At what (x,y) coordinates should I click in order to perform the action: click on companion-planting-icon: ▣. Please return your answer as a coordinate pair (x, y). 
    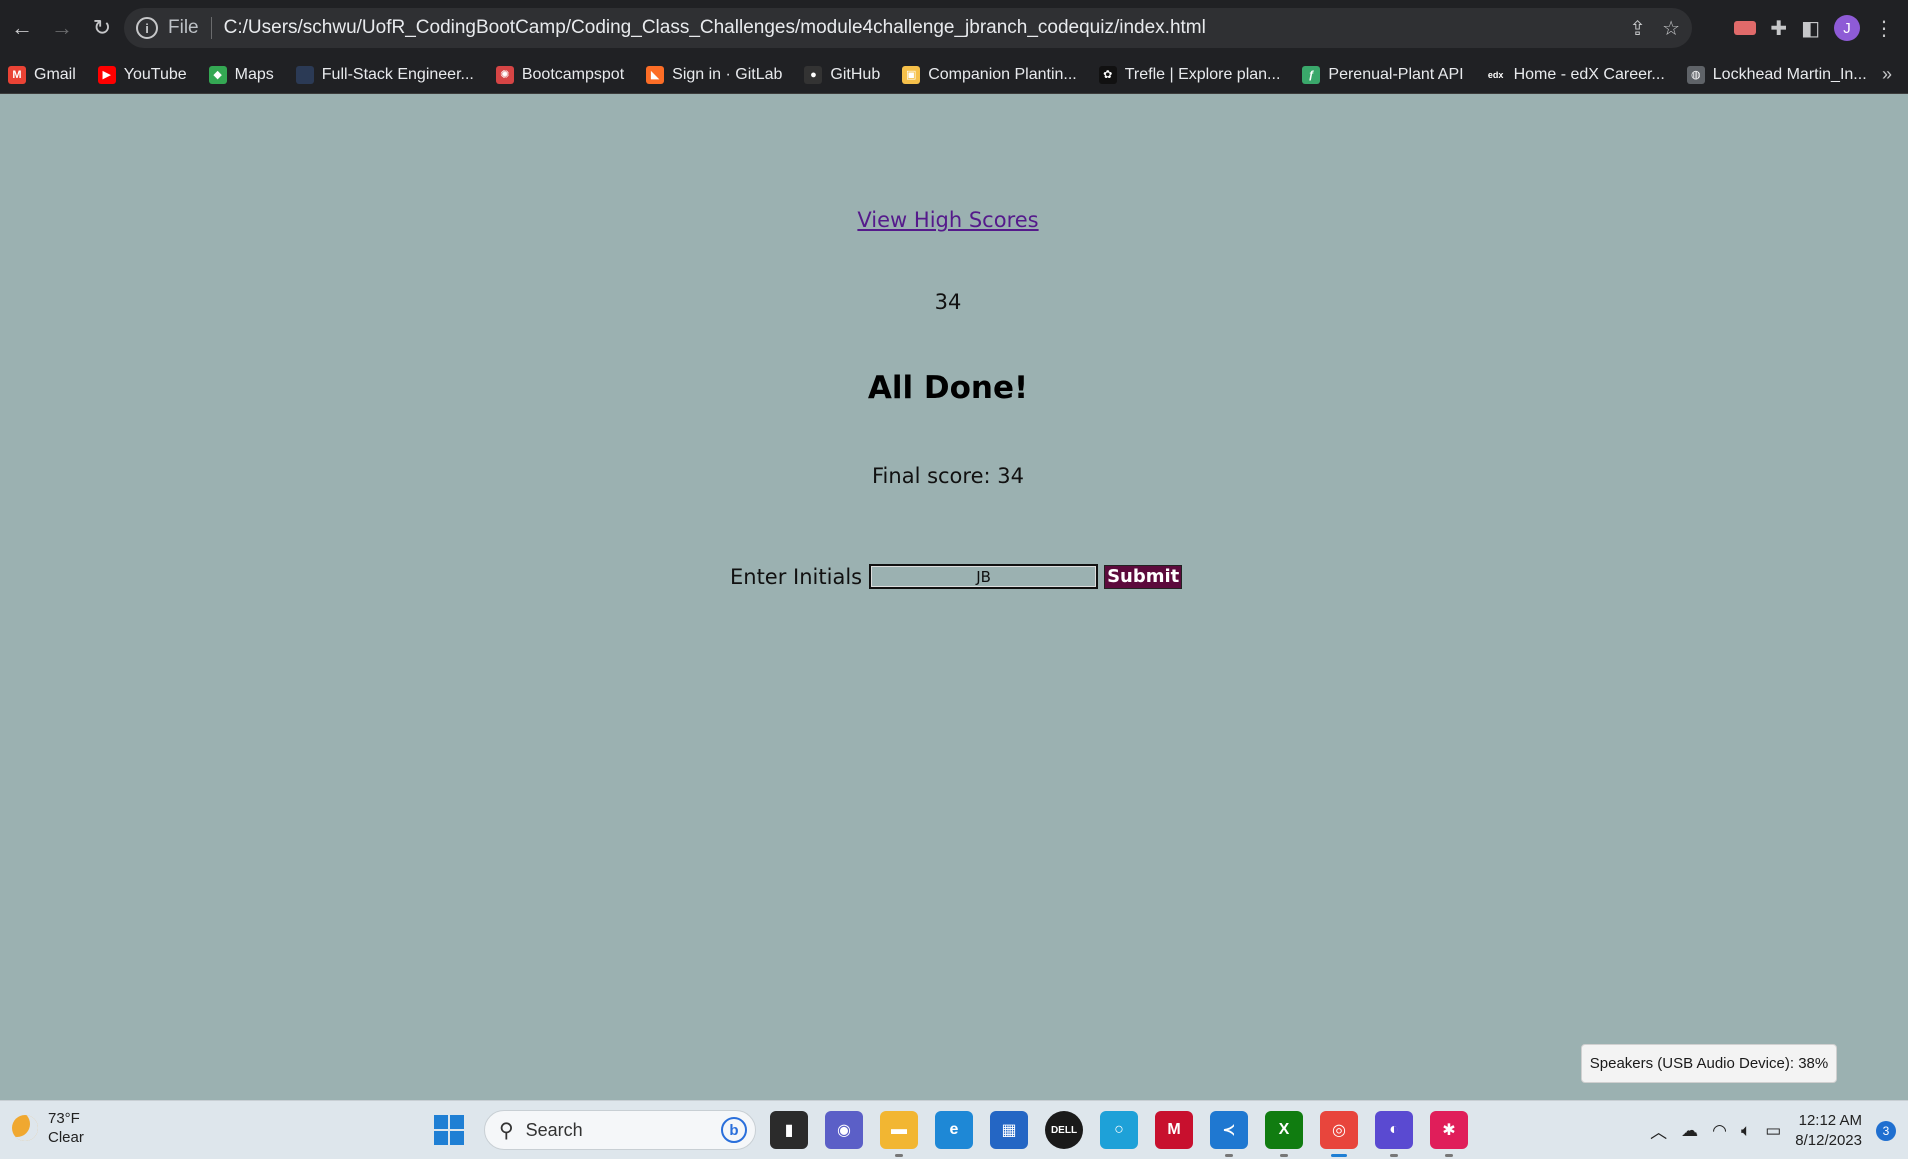
    Looking at the image, I should click on (911, 74).